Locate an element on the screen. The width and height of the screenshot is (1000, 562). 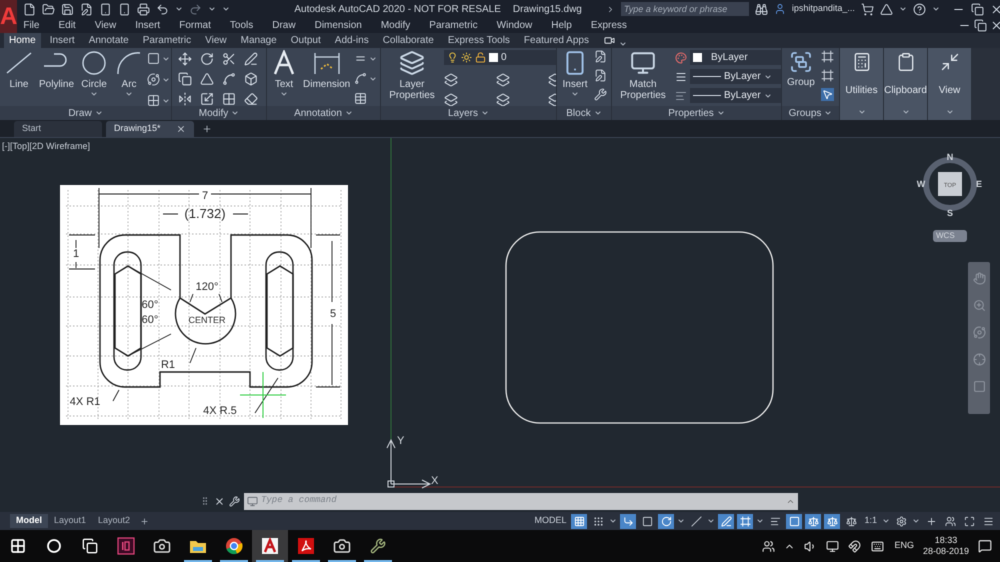
panel-title-button: Modify is located at coordinates (219, 113).